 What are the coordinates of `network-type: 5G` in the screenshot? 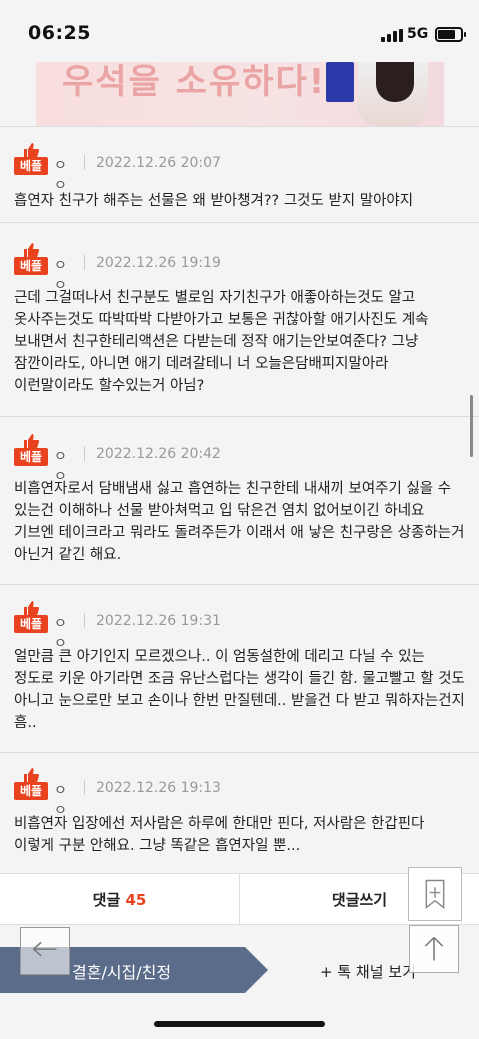 It's located at (418, 34).